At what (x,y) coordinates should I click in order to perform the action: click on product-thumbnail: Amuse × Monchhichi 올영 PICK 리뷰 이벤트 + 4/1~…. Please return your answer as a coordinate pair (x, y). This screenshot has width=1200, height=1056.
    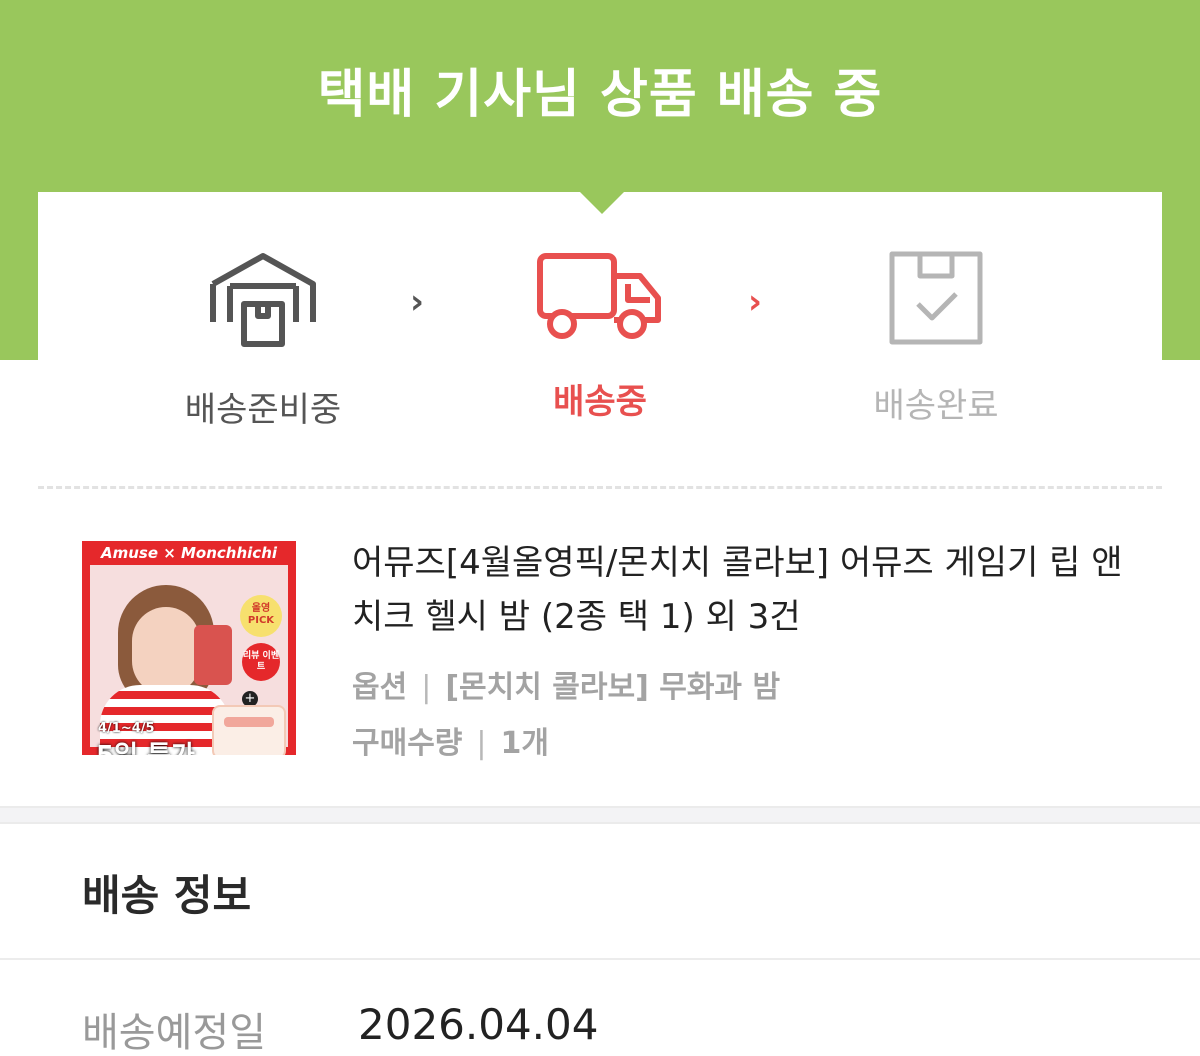
    Looking at the image, I should click on (189, 648).